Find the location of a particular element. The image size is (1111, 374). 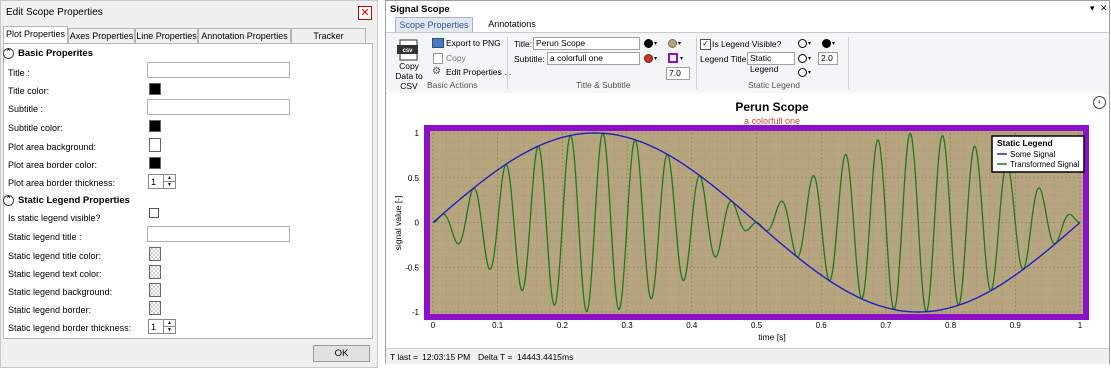

group-static-legend: Static Legend is located at coordinates (774, 85).